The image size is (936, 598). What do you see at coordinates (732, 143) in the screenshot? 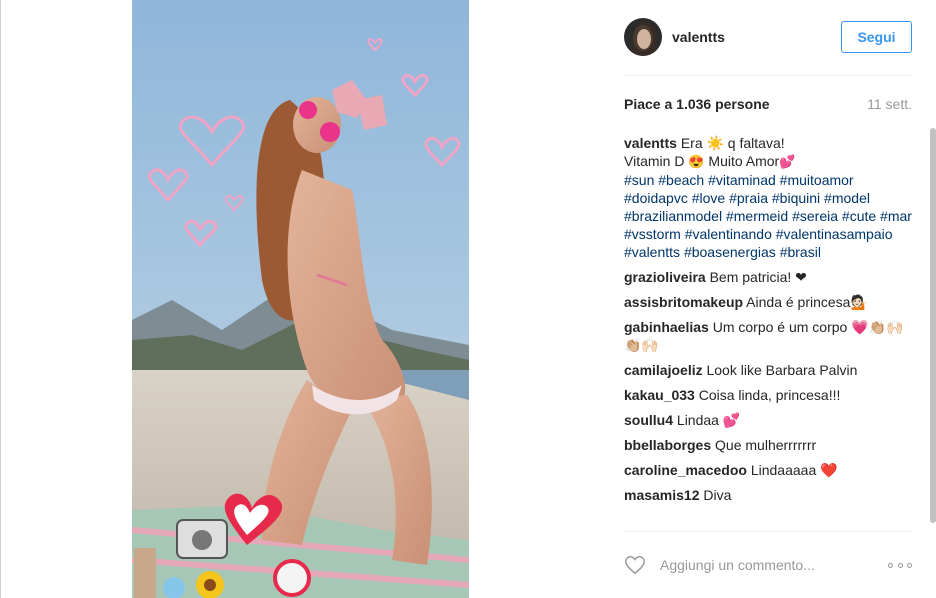
I see `caption-line-1: Era ☀️ q faltava!` at bounding box center [732, 143].